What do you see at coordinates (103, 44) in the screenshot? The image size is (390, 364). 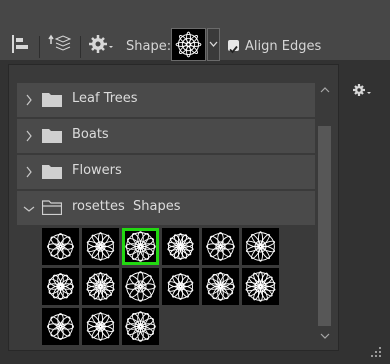 I see `gear-icon` at bounding box center [103, 44].